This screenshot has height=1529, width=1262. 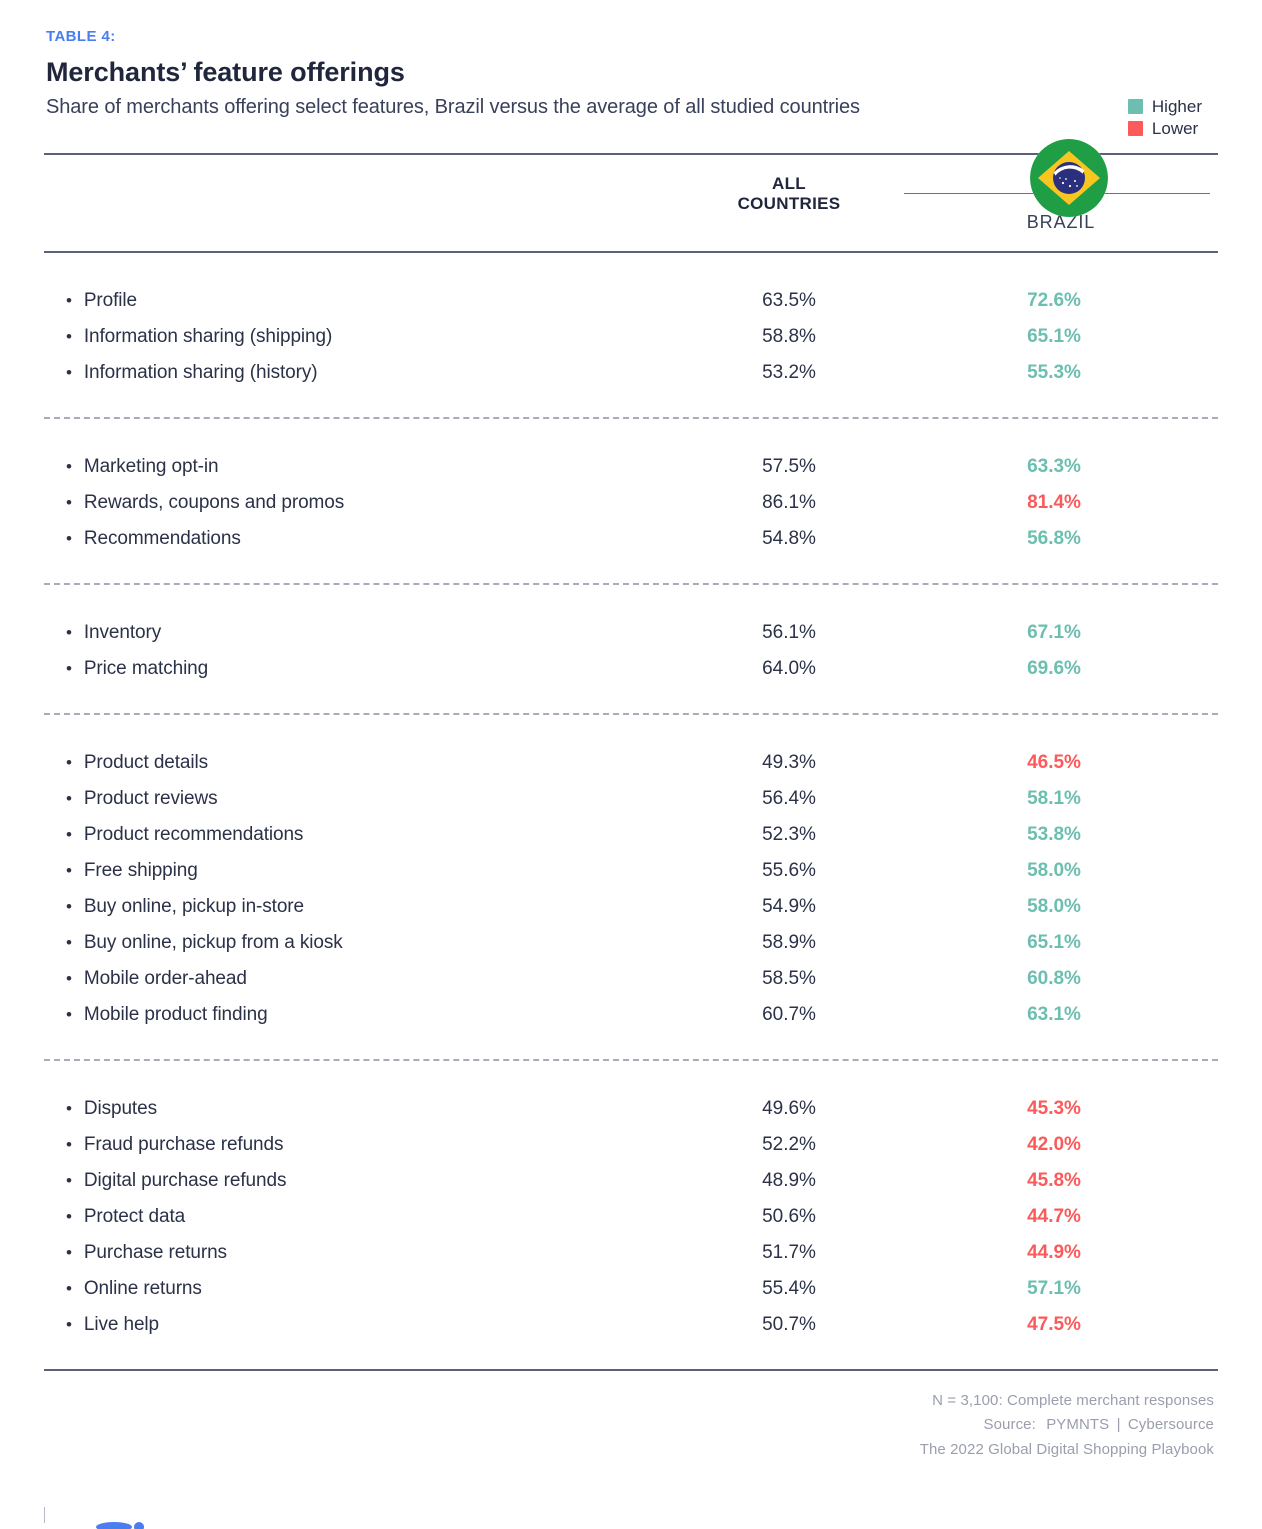 I want to click on cell-feature: • Buy online, pickup in-store, so click(x=359, y=907).